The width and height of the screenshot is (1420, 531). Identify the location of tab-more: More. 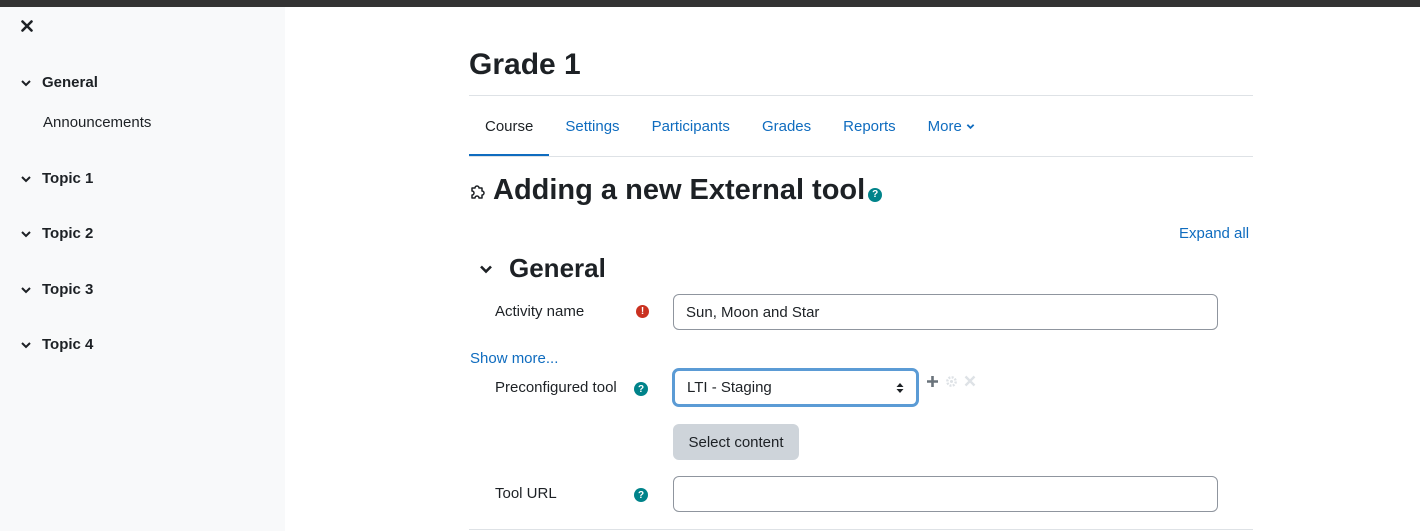
(951, 126).